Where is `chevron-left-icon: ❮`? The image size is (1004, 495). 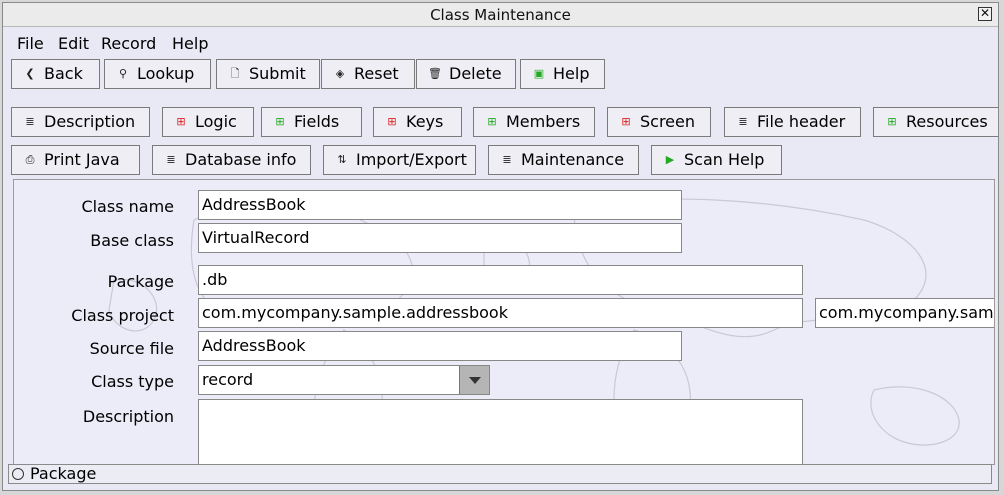
chevron-left-icon: ❮ is located at coordinates (30, 73).